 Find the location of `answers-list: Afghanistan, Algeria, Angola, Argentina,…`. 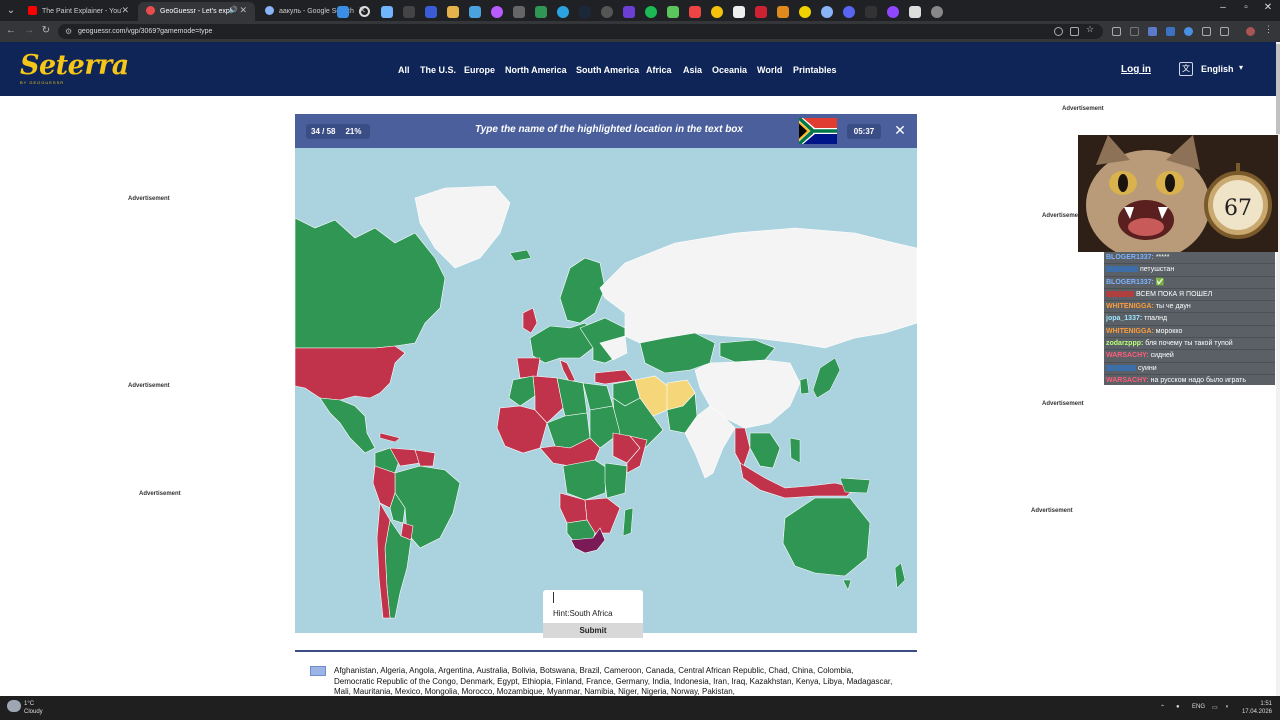

answers-list: Afghanistan, Algeria, Angola, Argentina,… is located at coordinates (613, 681).